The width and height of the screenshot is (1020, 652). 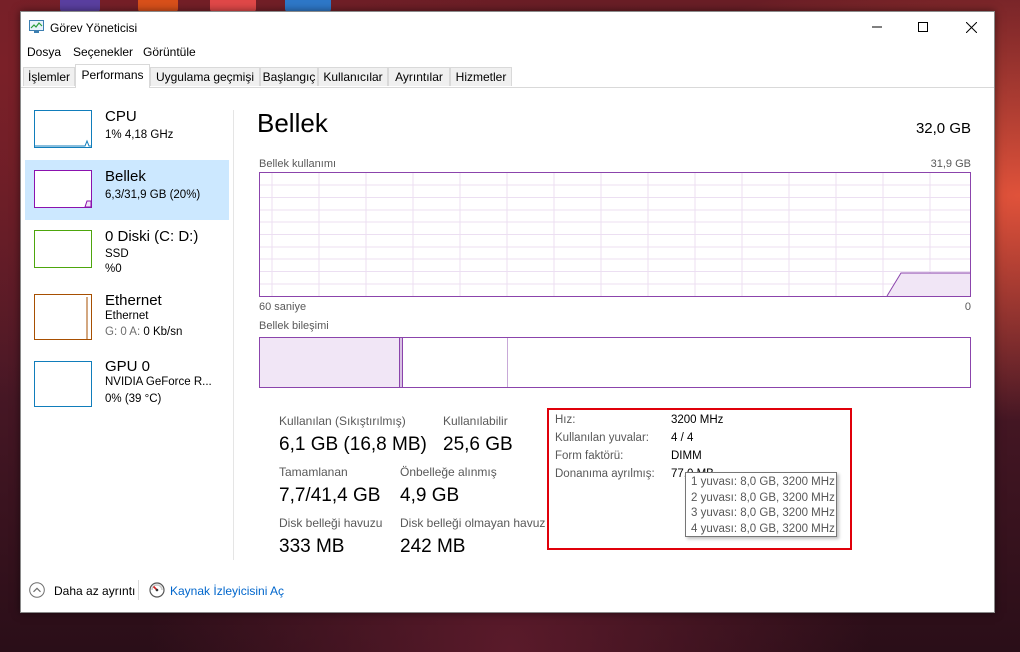 I want to click on usage-graph-max: 31,9 GB, so click(x=950, y=164).